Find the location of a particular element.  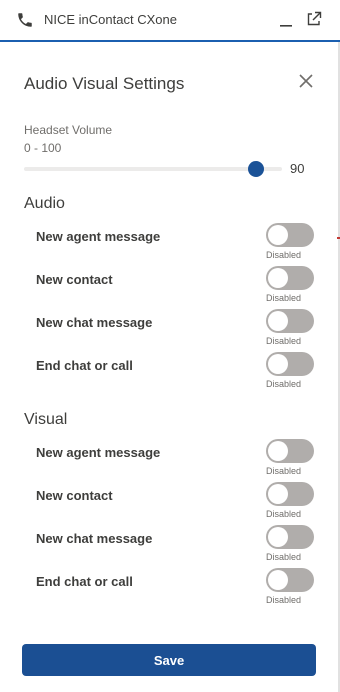

close-icon is located at coordinates (306, 81).